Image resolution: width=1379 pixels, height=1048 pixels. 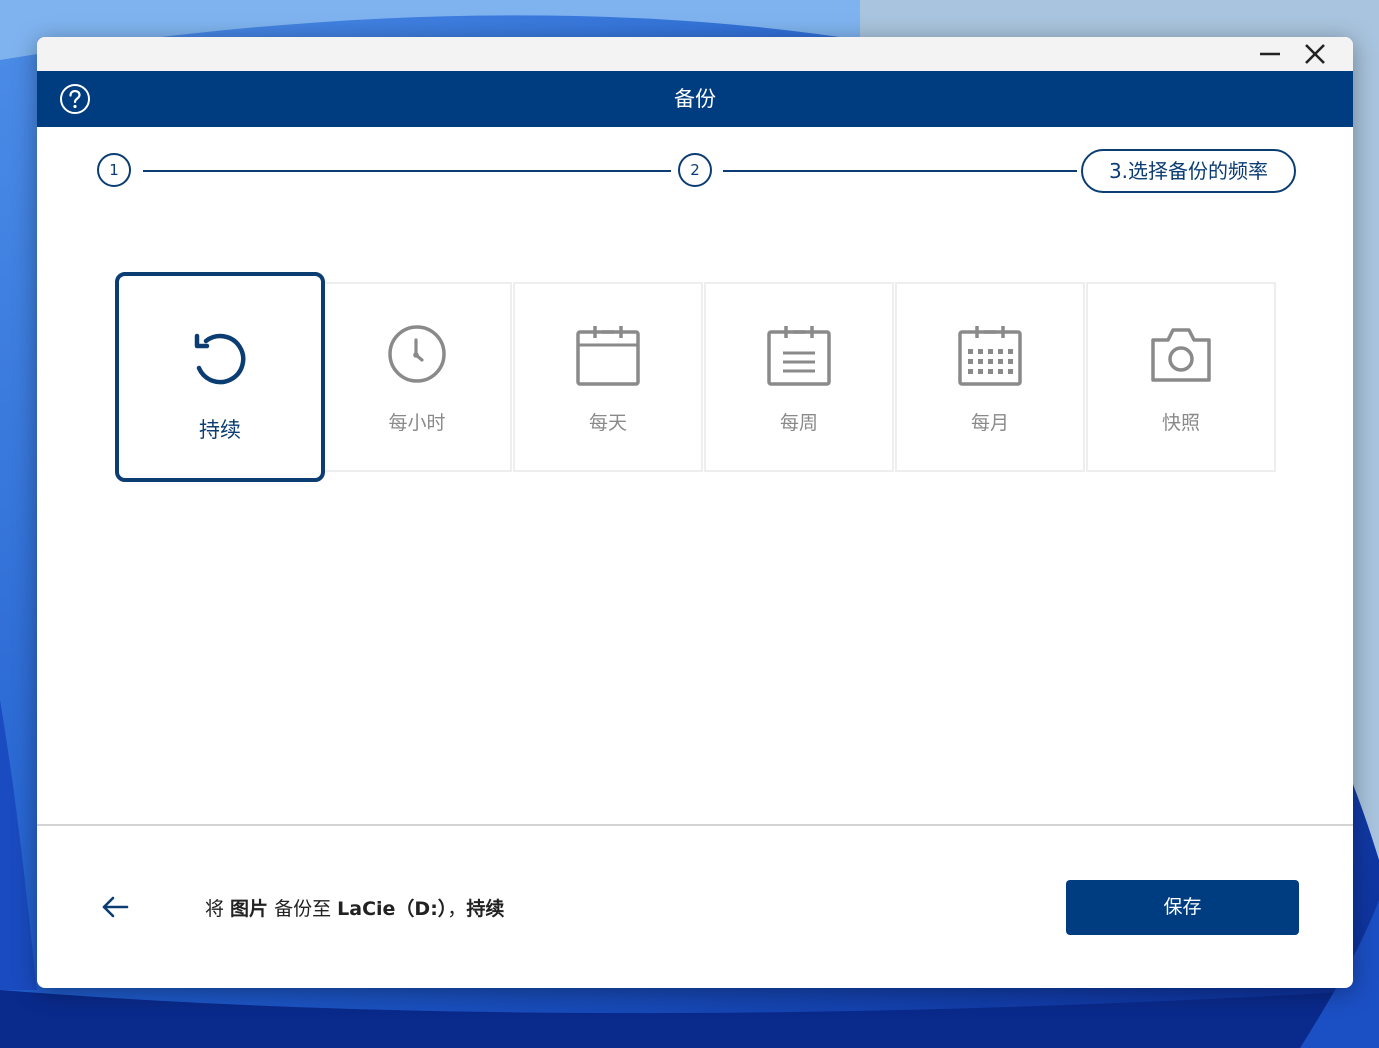 What do you see at coordinates (608, 357) in the screenshot?
I see `calendar-day-icon` at bounding box center [608, 357].